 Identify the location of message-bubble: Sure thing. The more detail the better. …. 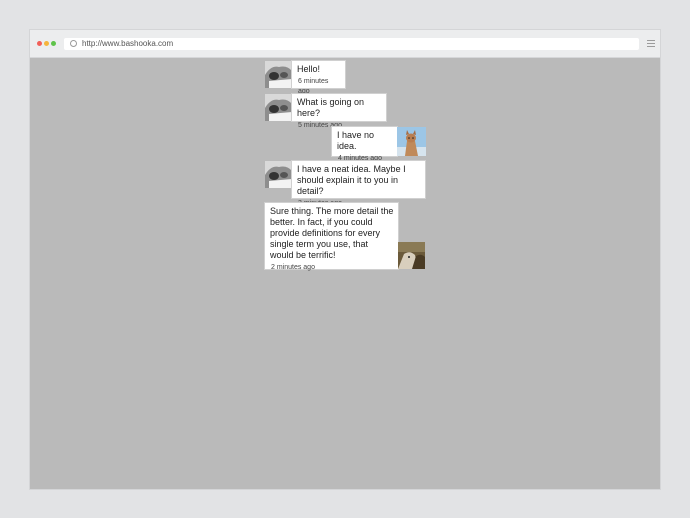
(331, 237).